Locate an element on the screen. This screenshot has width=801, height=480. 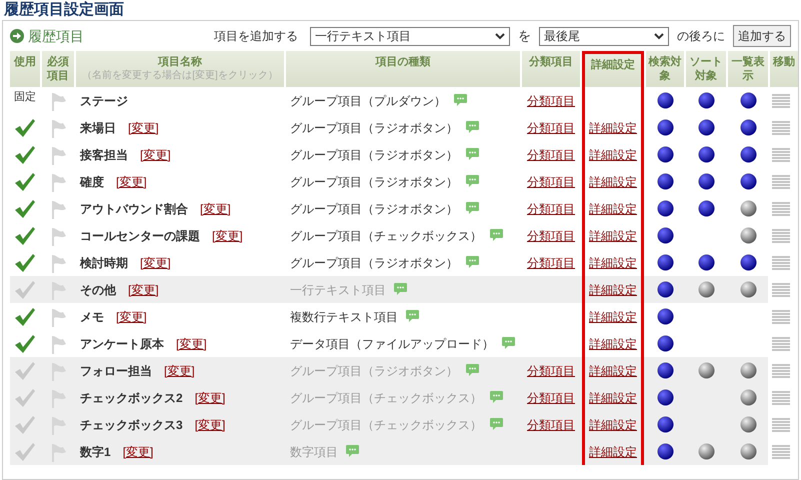
add-button: 追加する is located at coordinates (762, 36).